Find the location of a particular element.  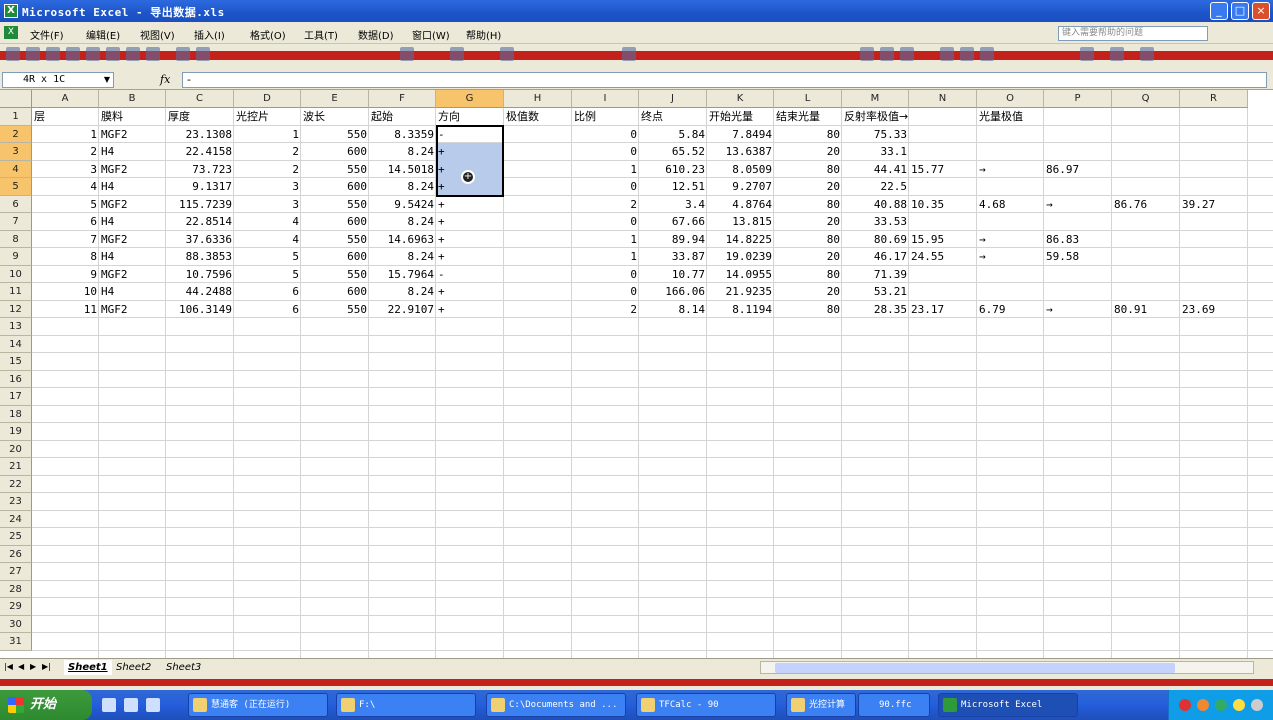

row-header: 6 is located at coordinates (16, 204).